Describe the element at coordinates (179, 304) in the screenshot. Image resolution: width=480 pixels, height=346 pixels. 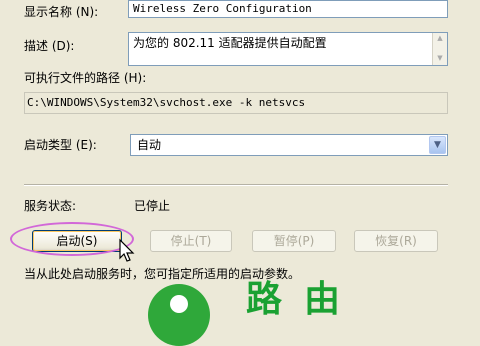
I see `watermark-logo-dot` at that location.